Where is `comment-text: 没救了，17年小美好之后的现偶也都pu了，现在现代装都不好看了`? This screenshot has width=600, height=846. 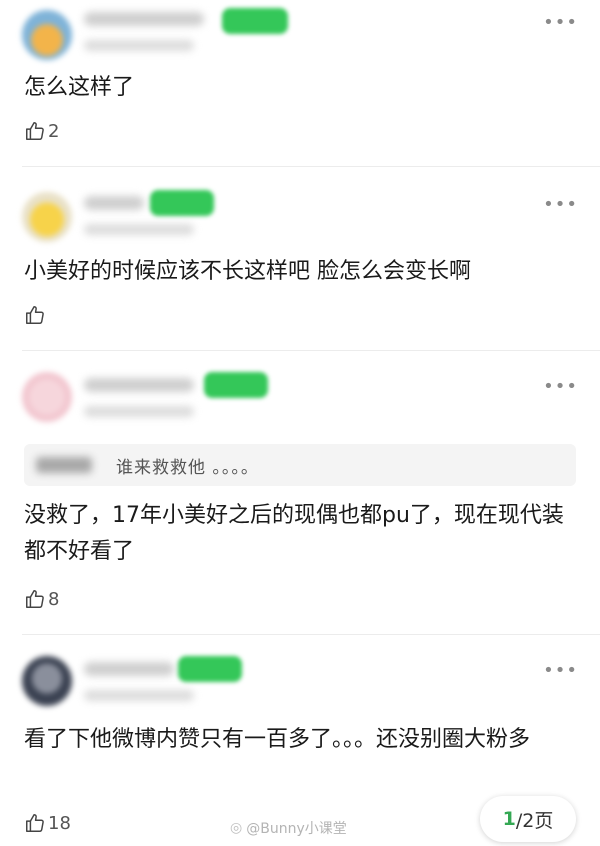 comment-text: 没救了，17年小美好之后的现偶也都pu了，现在现代装都不好看了 is located at coordinates (294, 533).